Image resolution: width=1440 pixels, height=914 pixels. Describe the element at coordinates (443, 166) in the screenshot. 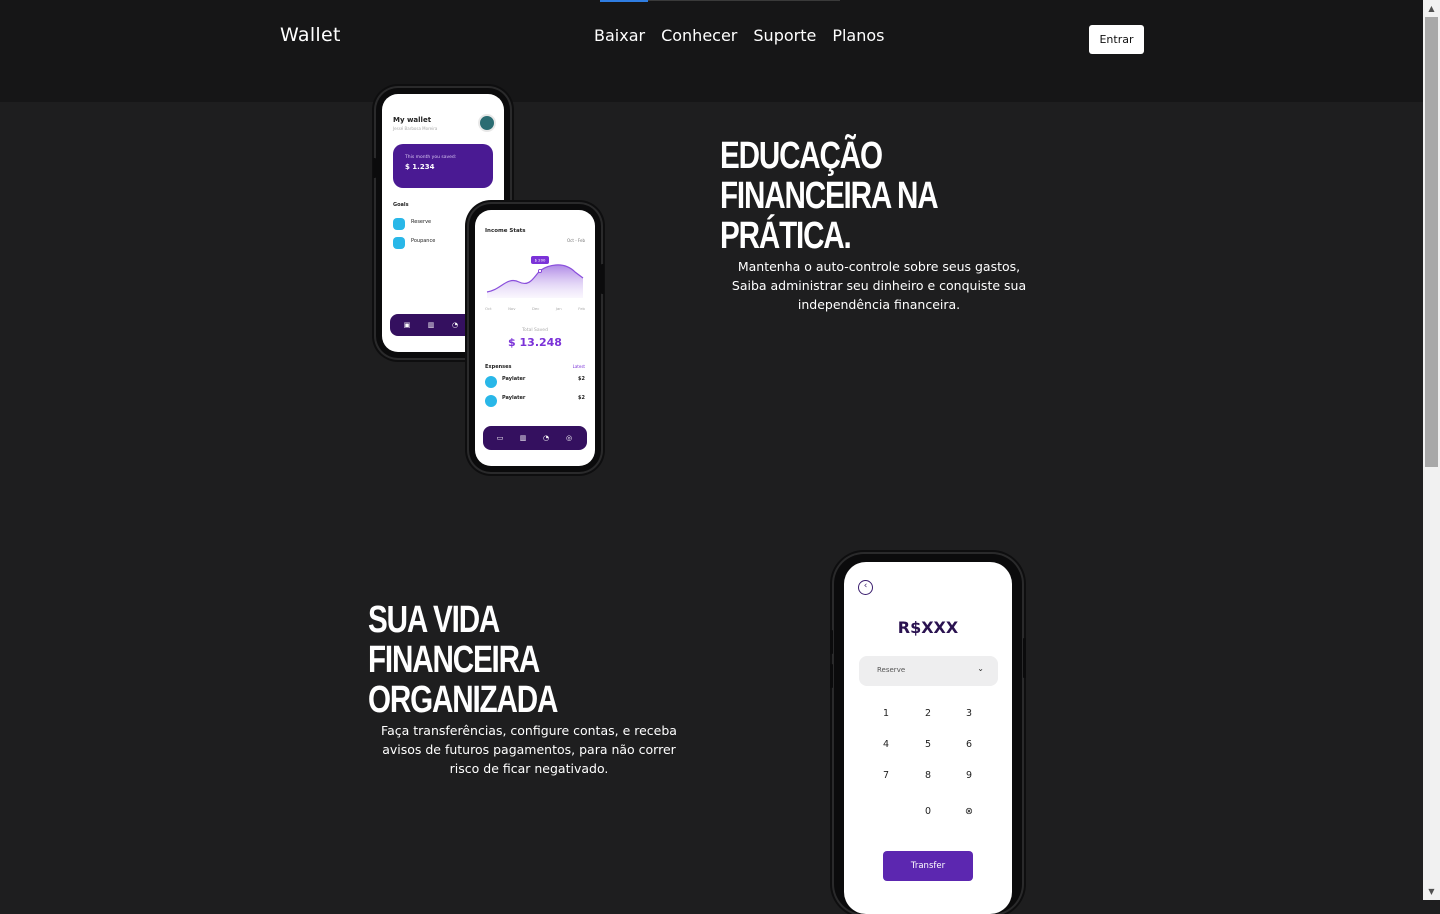

I see `savings-card: This month you saved: $ 1.234` at that location.